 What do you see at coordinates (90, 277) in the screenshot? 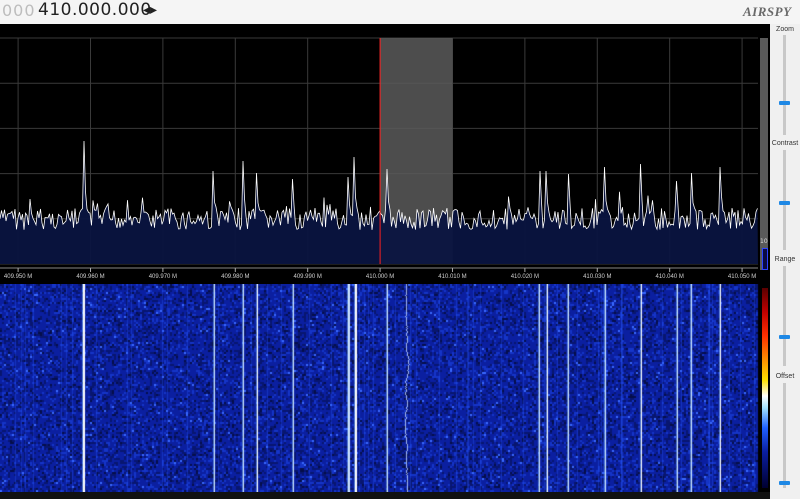
I see `x-axis-tick-label: 409.960 M` at bounding box center [90, 277].